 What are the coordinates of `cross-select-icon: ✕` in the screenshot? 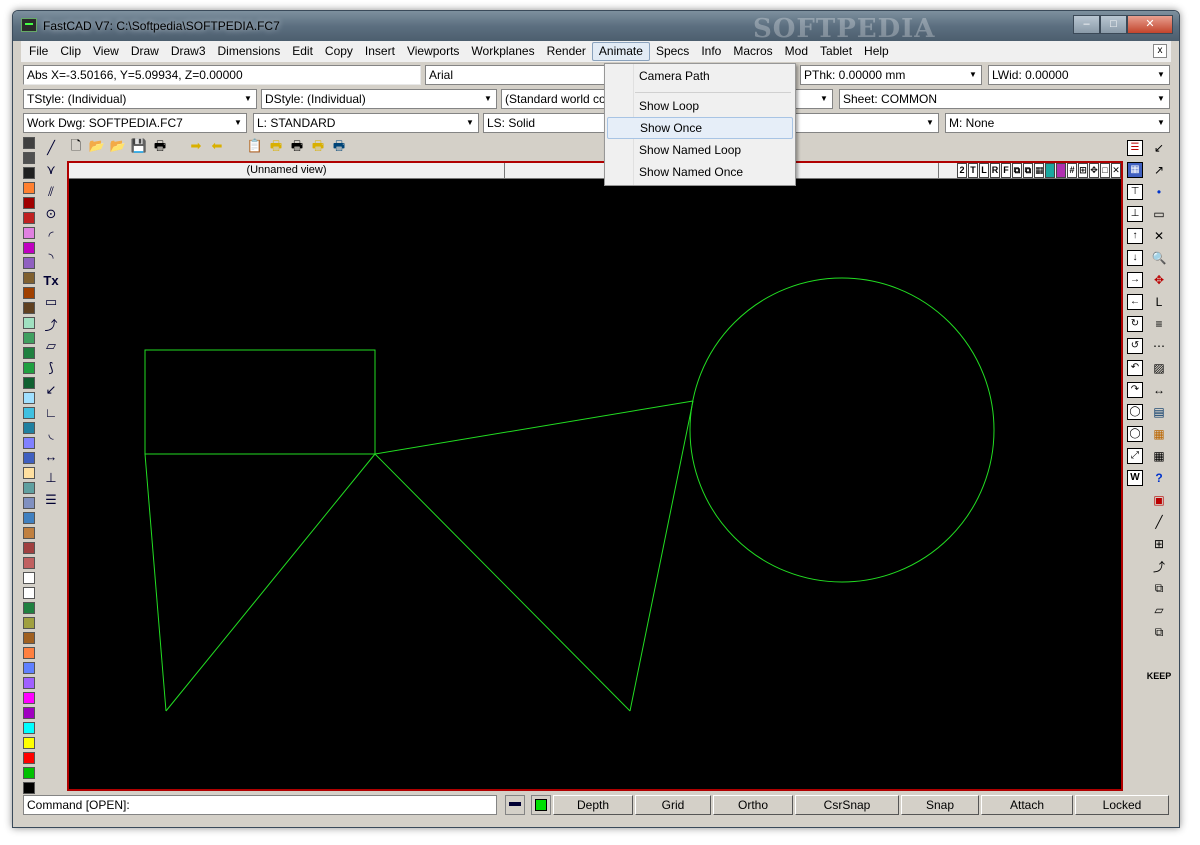 It's located at (1159, 236).